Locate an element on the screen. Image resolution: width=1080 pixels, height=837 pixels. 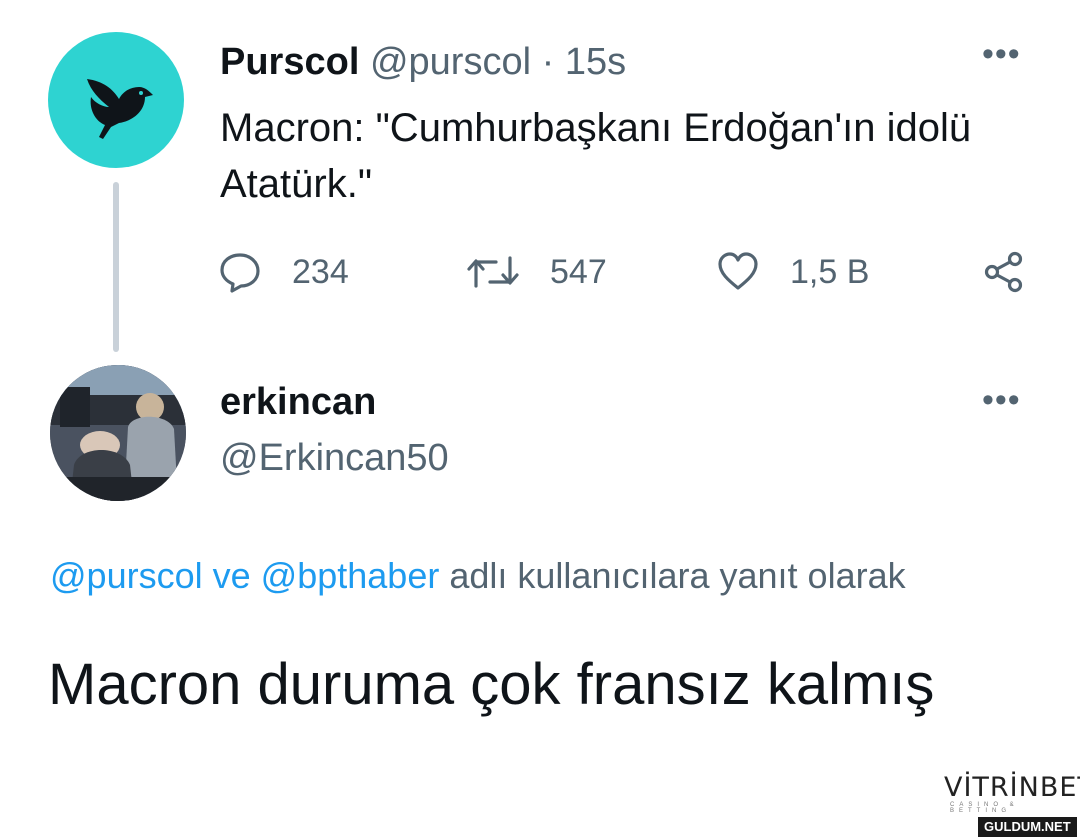
reply-context-label: adlı kullanıcılara yanıt olarak is located at coordinates (677, 575).